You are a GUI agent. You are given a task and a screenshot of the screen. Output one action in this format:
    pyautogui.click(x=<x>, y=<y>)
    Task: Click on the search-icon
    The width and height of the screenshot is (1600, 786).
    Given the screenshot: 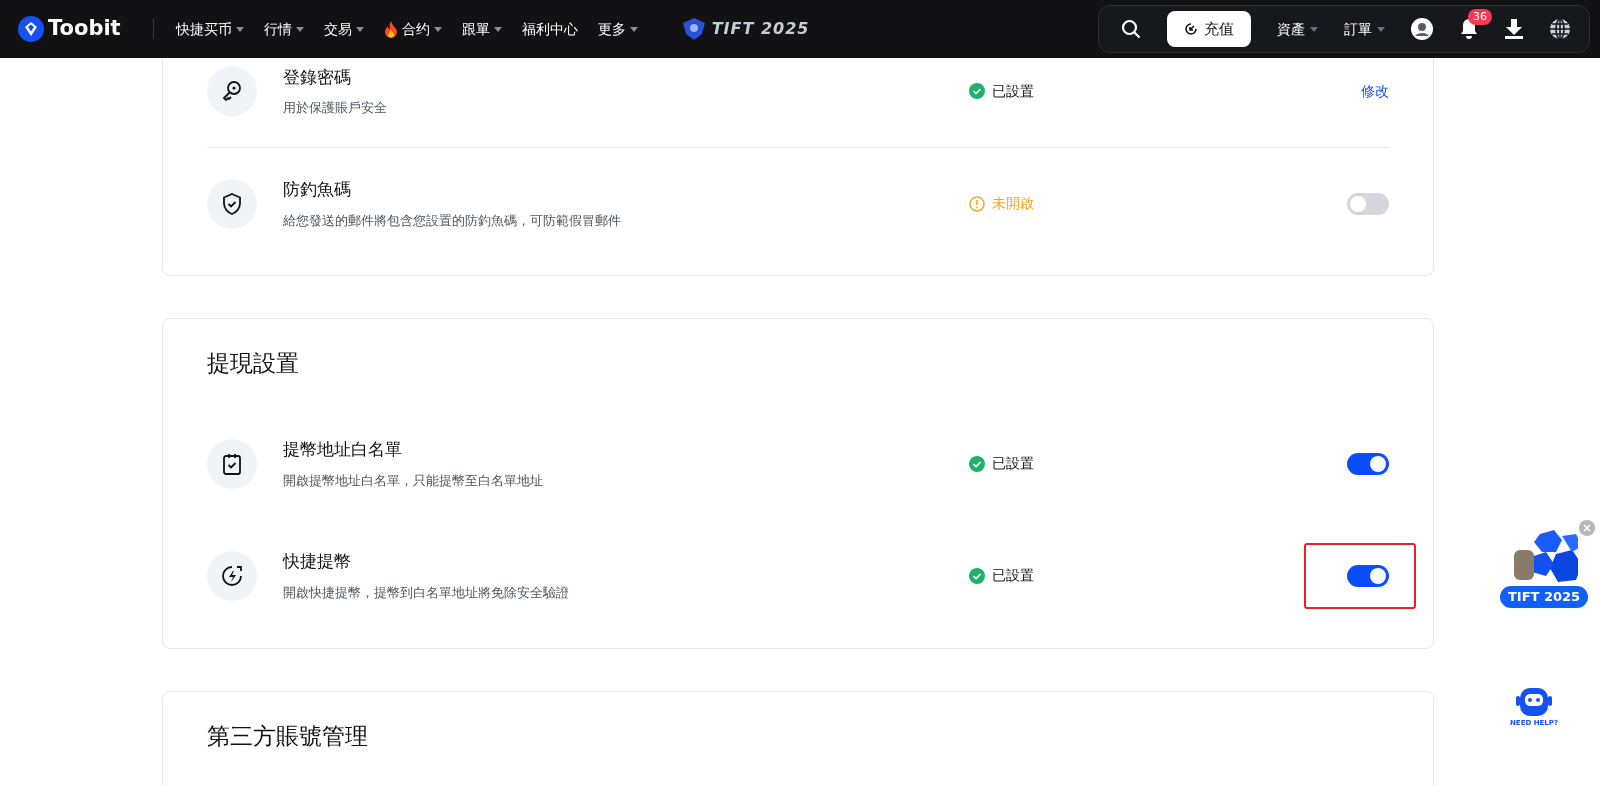 What is the action you would take?
    pyautogui.click(x=1131, y=29)
    